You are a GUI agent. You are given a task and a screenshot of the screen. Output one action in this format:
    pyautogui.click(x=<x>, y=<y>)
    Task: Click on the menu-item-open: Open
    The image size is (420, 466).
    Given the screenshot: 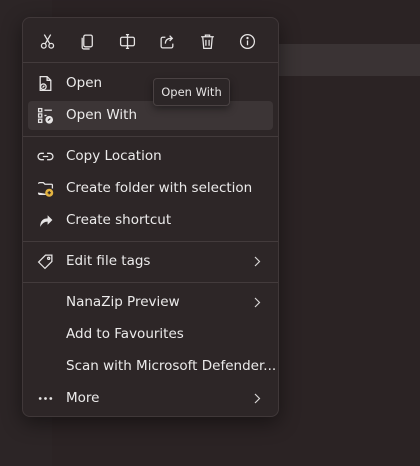 What is the action you would take?
    pyautogui.click(x=150, y=83)
    